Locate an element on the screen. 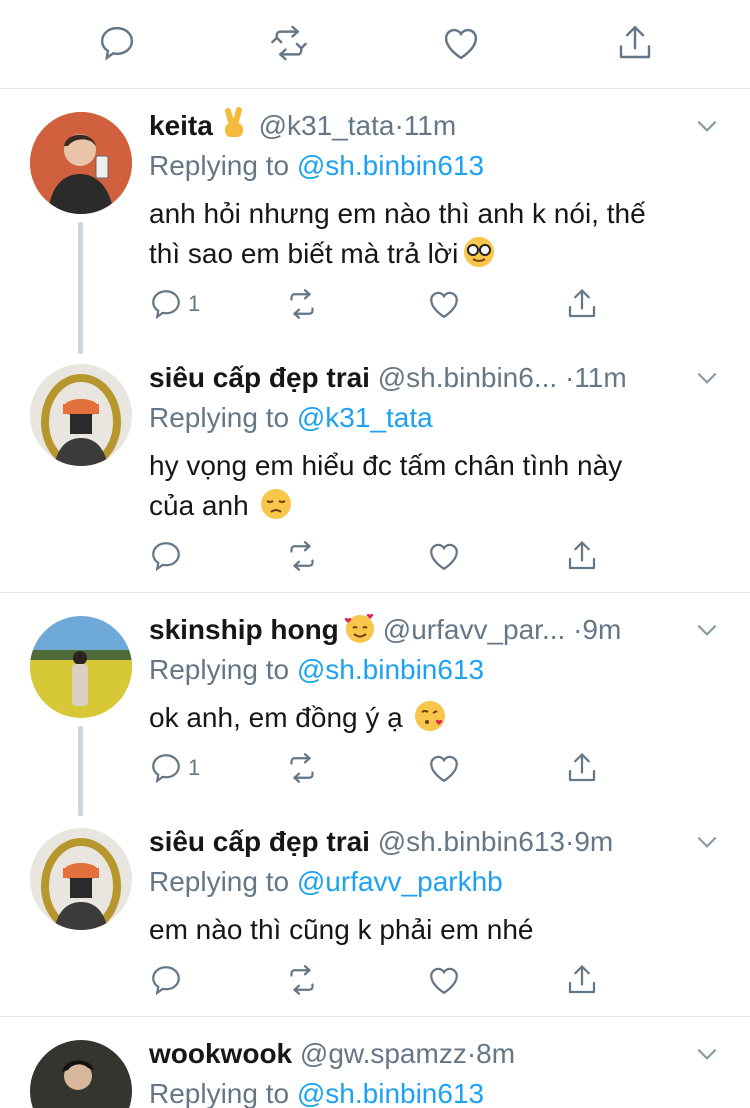  tweet-text-line: ok anh, em đồng ý ạ is located at coordinates (429, 718).